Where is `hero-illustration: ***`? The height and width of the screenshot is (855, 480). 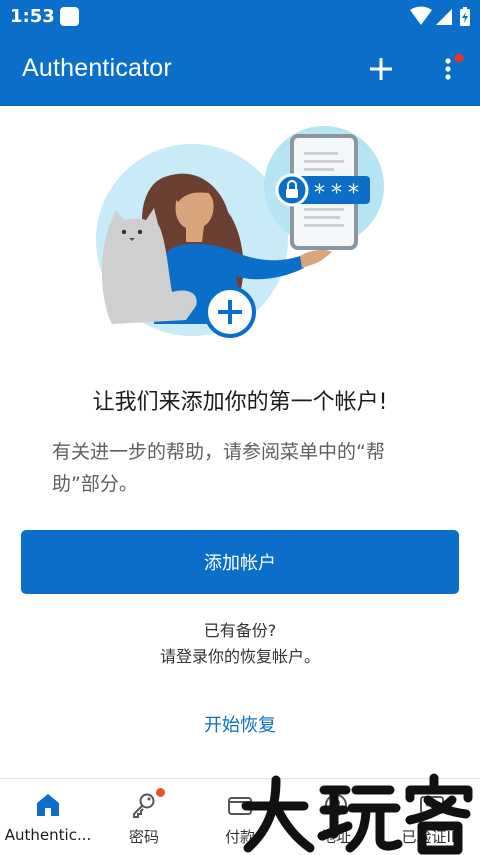
hero-illustration: *** is located at coordinates (240, 232).